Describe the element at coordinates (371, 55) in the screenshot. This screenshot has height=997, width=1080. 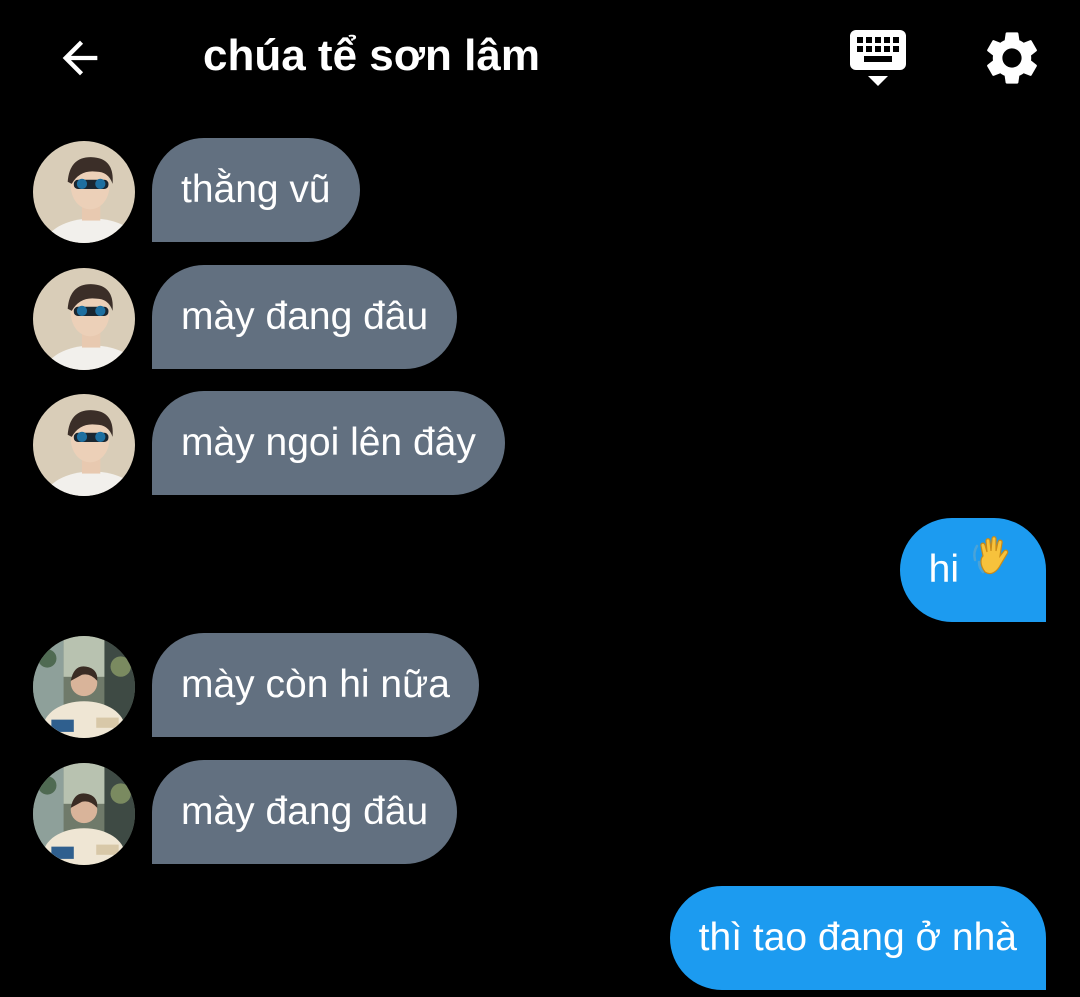
I see `conversation-title: chúa tể sơn lâm` at that location.